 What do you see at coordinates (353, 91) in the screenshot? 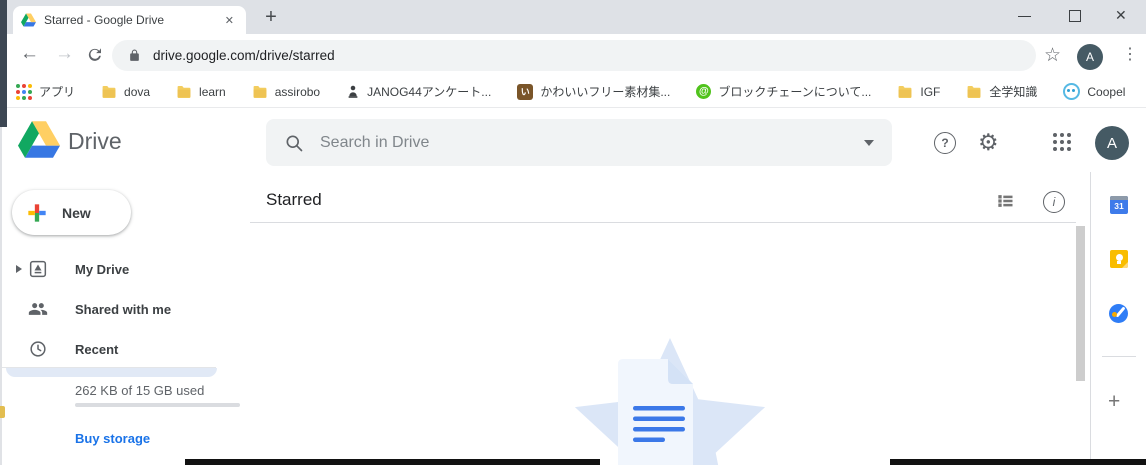
I see `person-stamp-icon` at bounding box center [353, 91].